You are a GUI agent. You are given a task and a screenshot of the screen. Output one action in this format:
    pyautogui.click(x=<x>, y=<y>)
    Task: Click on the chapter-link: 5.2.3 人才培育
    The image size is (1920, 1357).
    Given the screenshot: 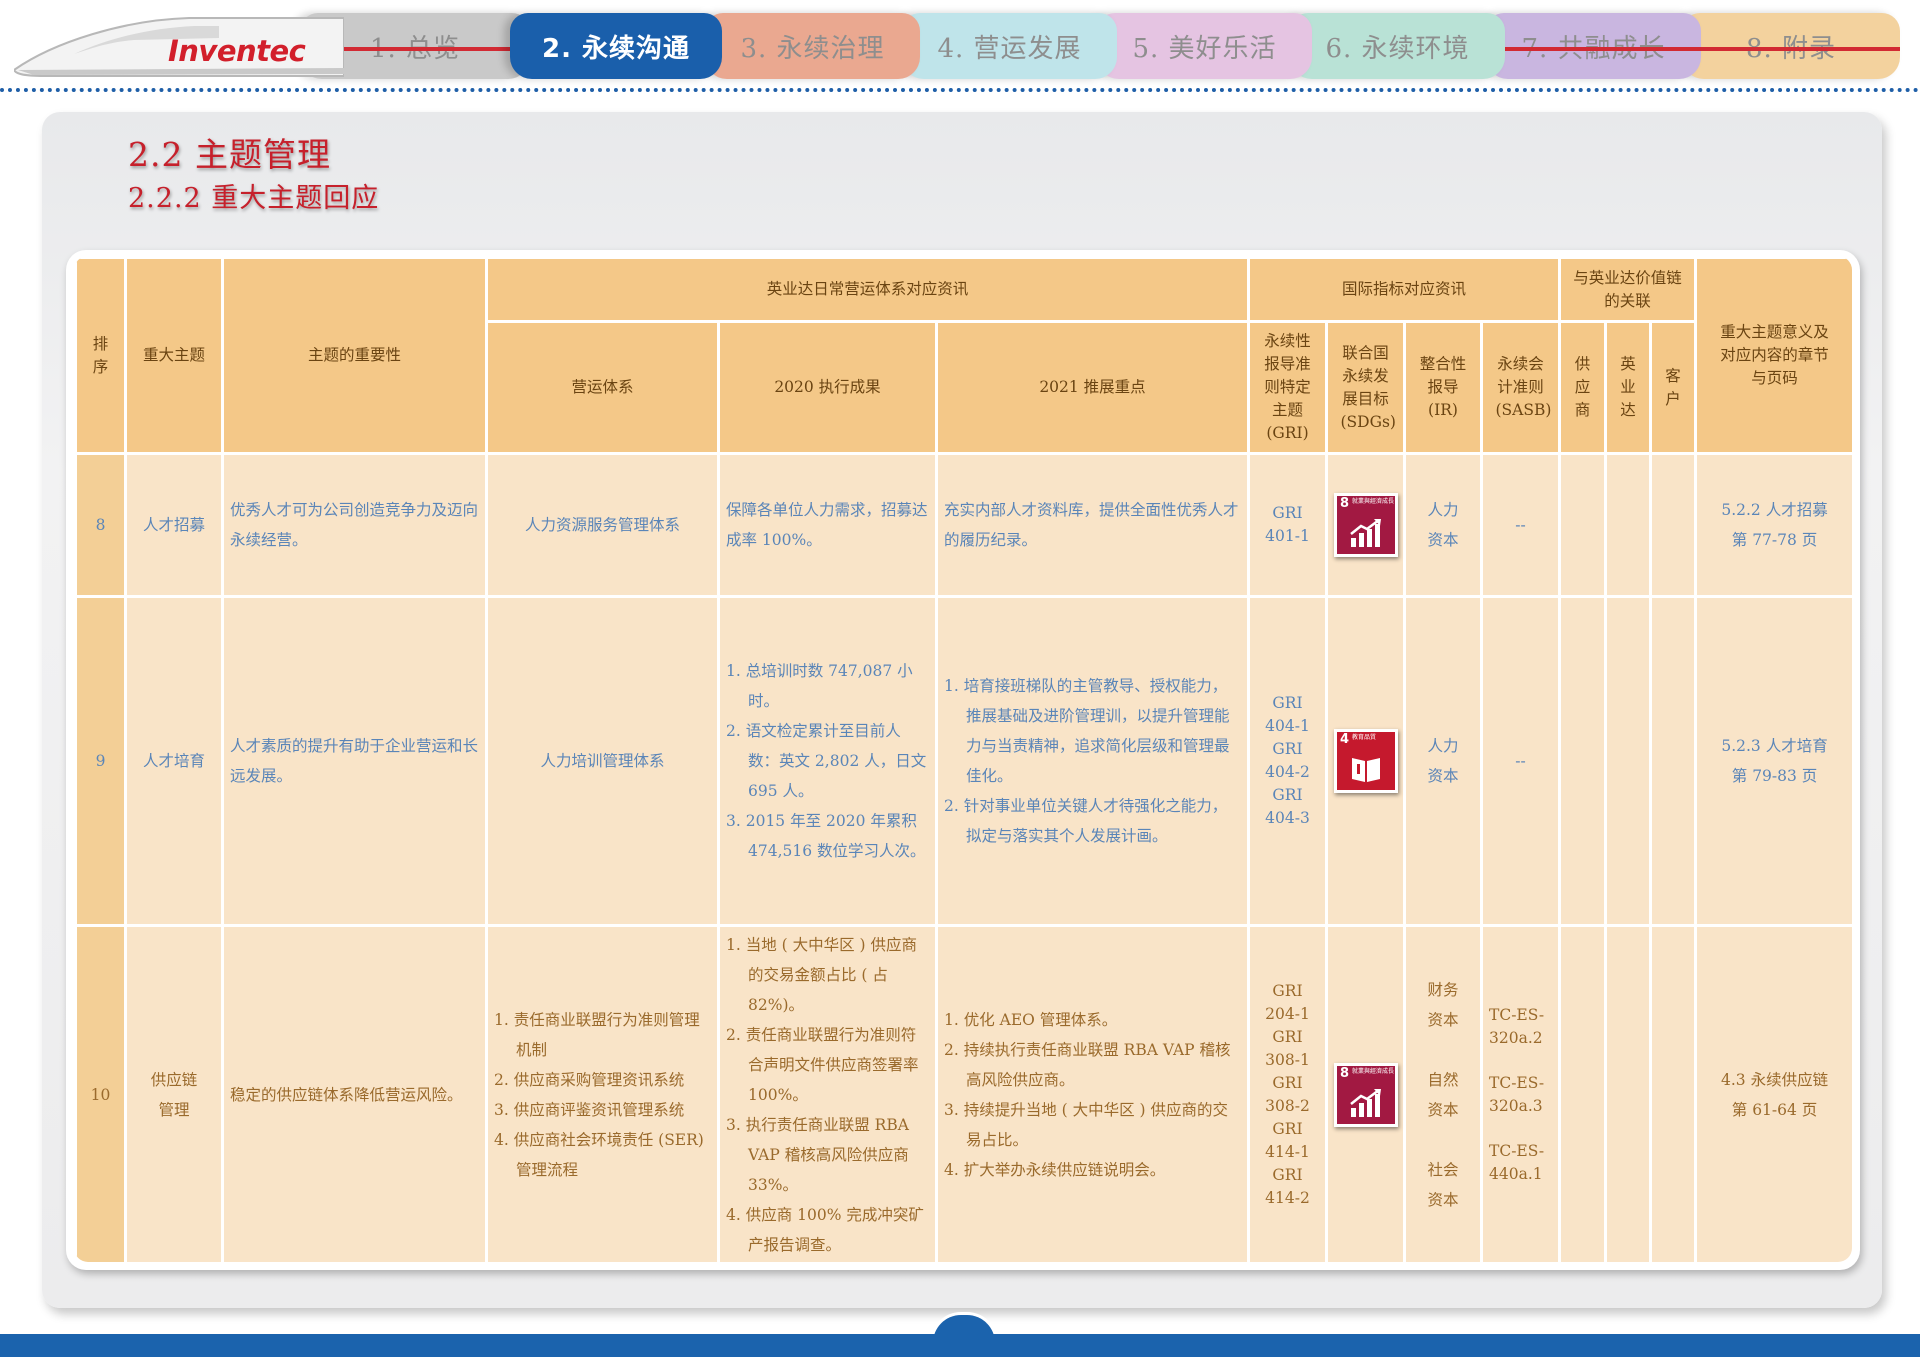 What is the action you would take?
    pyautogui.click(x=1774, y=746)
    